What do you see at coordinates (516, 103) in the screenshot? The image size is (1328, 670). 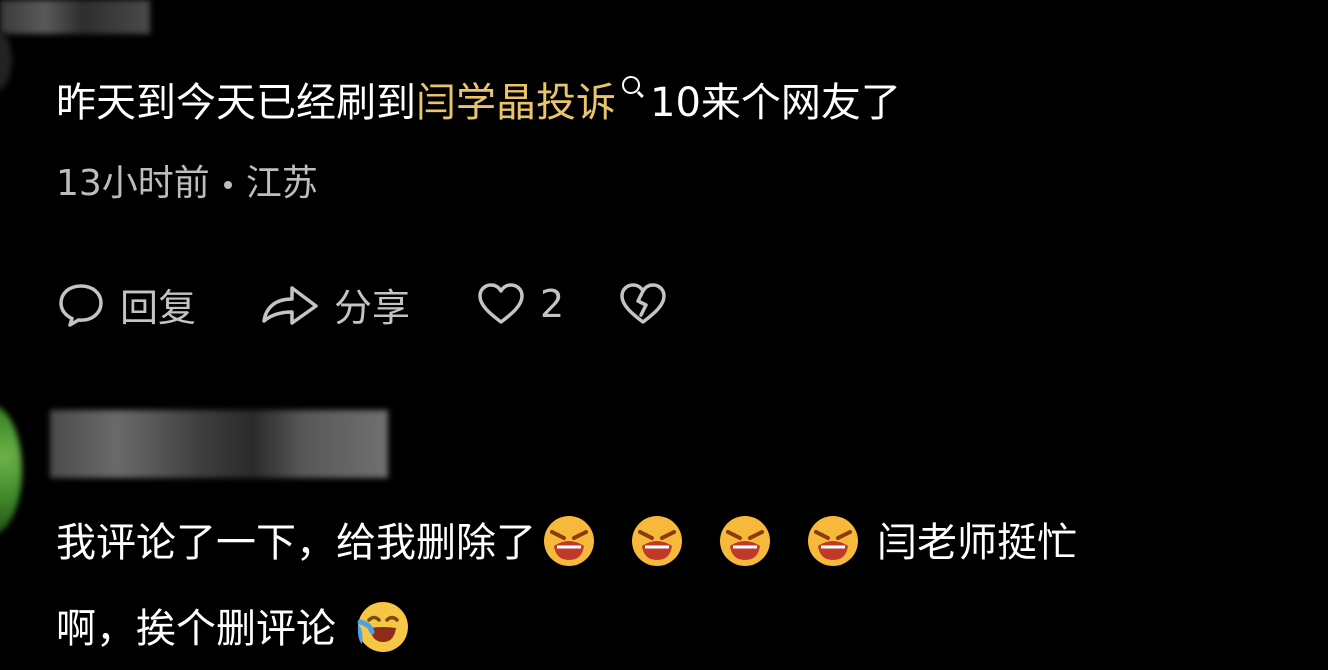 I see `search-keyword-link: 闫学晶投诉` at bounding box center [516, 103].